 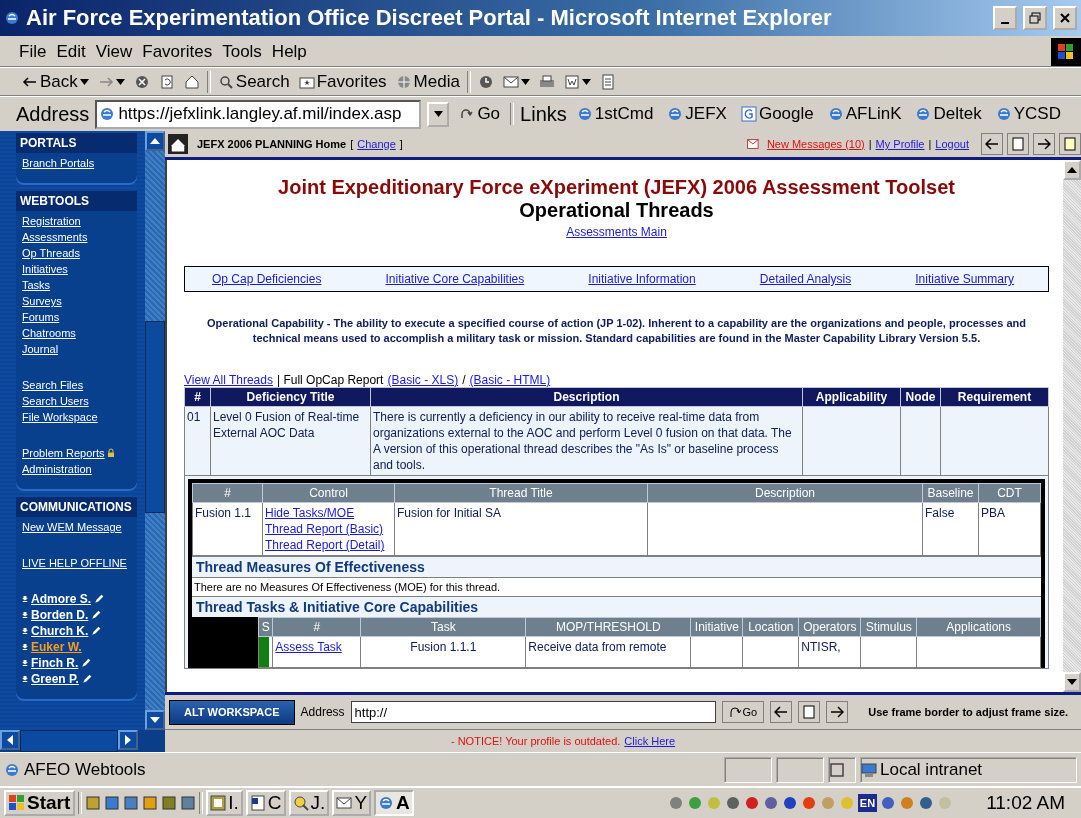 What do you see at coordinates (253, 82) in the screenshot?
I see `search-button: Search` at bounding box center [253, 82].